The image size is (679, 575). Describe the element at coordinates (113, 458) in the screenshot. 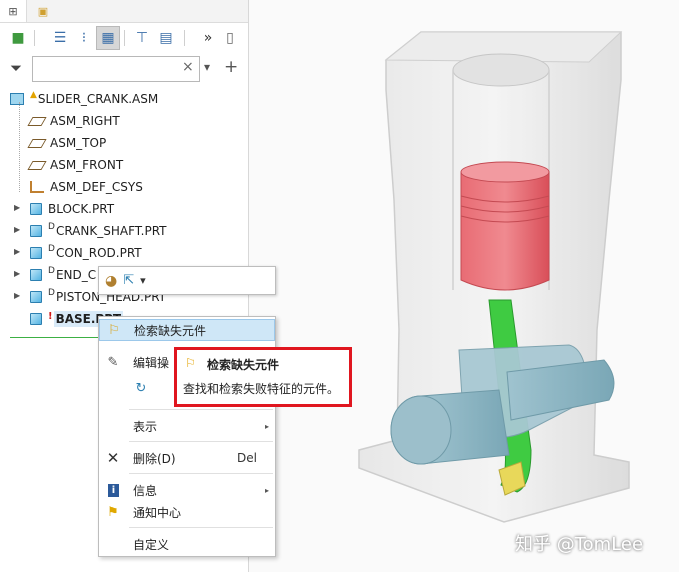

I see `close-icon: ✕` at that location.